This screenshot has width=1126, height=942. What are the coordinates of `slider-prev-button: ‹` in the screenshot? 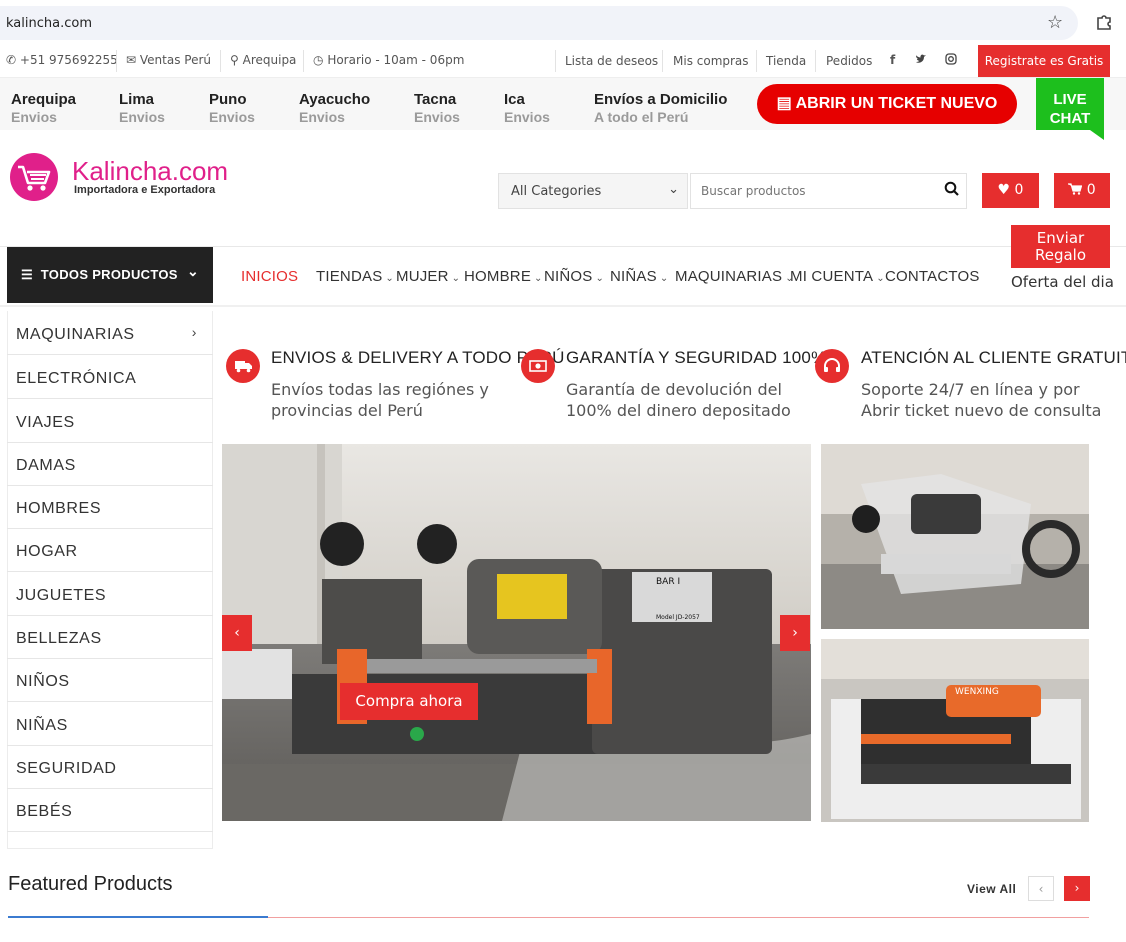 It's located at (237, 633).